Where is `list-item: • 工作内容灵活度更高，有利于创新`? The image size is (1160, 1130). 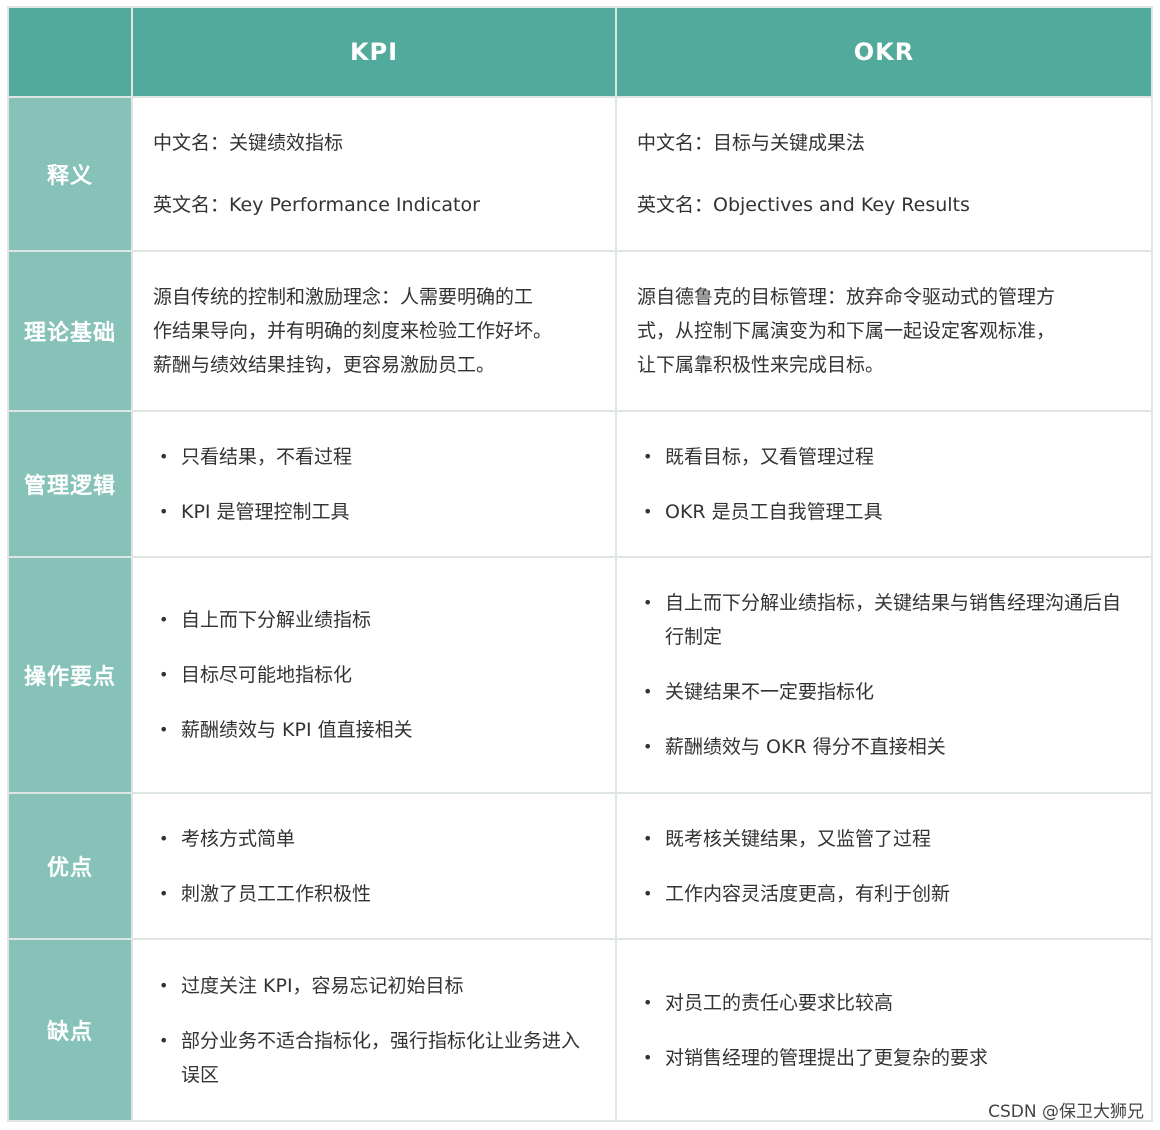
list-item: • 工作内容灵活度更高，有利于创新 is located at coordinates (884, 894).